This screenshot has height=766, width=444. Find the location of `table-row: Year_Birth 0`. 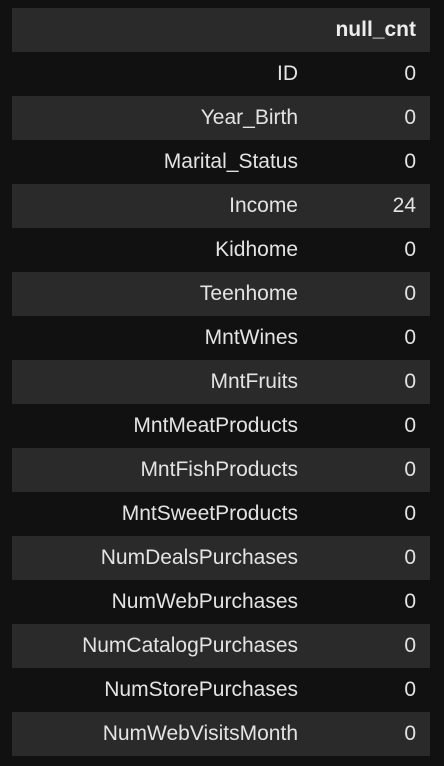

table-row: Year_Birth 0 is located at coordinates (221, 118).